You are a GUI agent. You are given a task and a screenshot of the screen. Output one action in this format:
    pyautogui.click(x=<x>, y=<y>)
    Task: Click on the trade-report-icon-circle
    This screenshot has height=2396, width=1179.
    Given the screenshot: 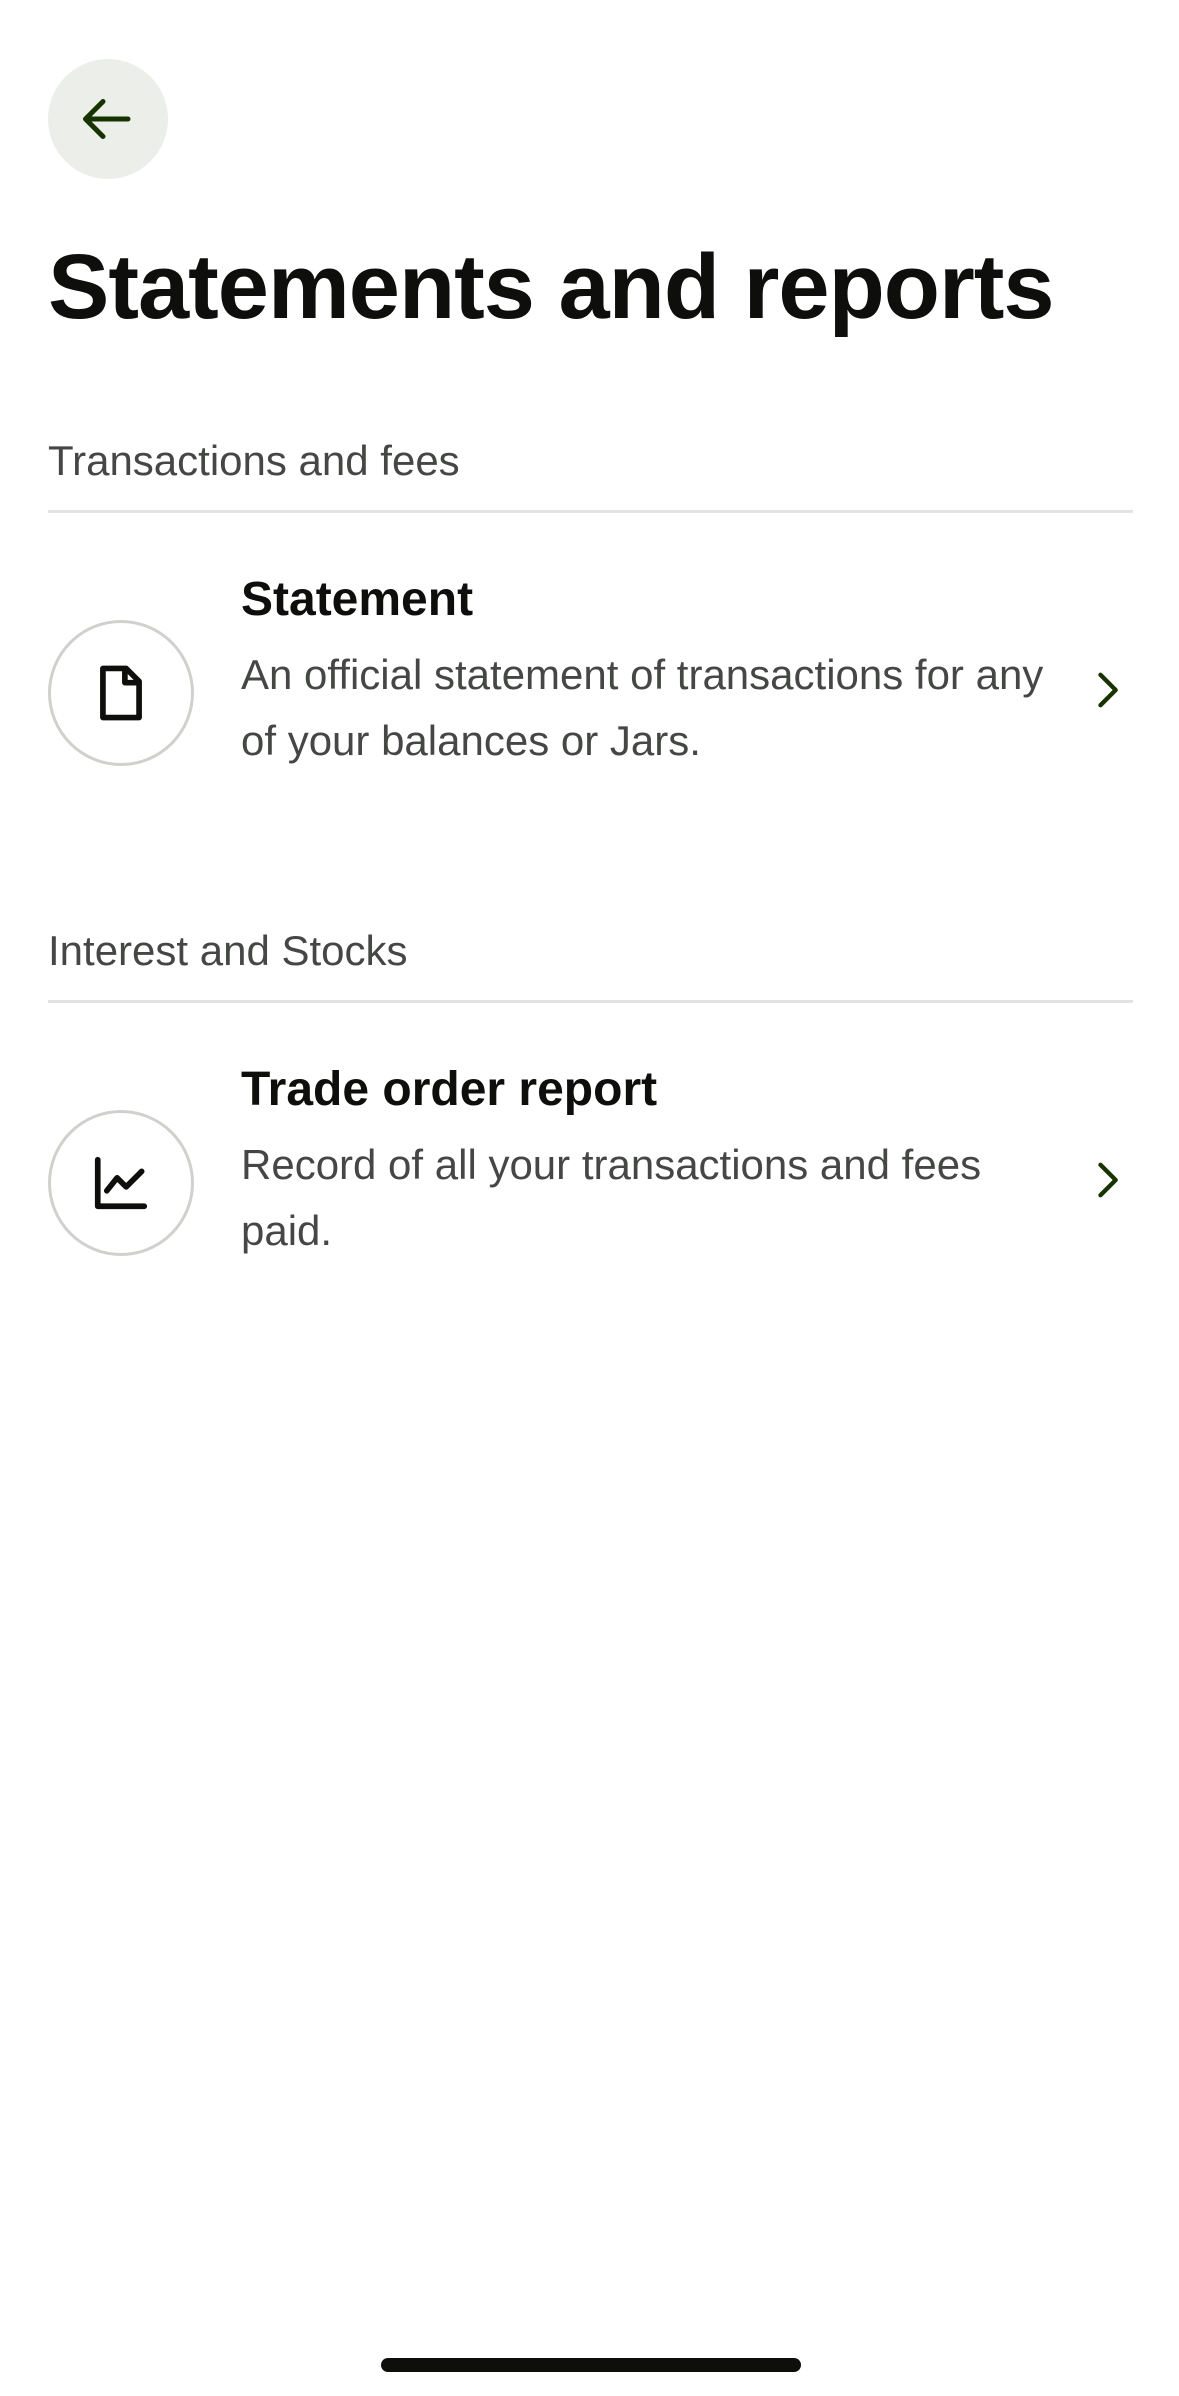 What is the action you would take?
    pyautogui.click(x=121, y=1183)
    